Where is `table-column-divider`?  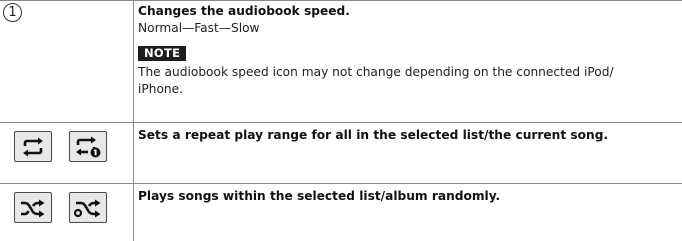 table-column-divider is located at coordinates (133, 120).